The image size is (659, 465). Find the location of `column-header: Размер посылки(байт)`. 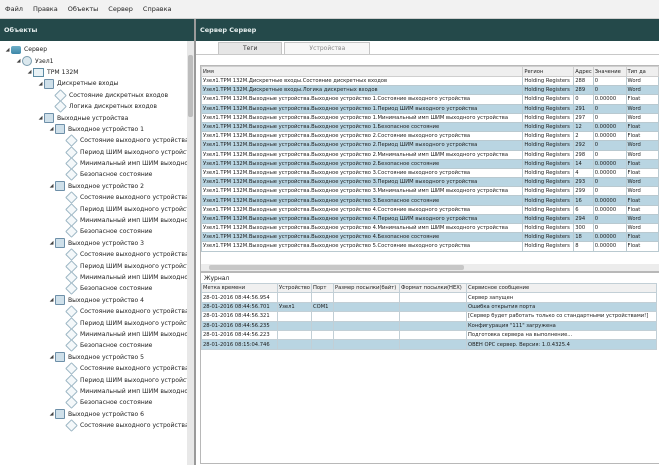

column-header: Размер посылки(байт) is located at coordinates (366, 288).